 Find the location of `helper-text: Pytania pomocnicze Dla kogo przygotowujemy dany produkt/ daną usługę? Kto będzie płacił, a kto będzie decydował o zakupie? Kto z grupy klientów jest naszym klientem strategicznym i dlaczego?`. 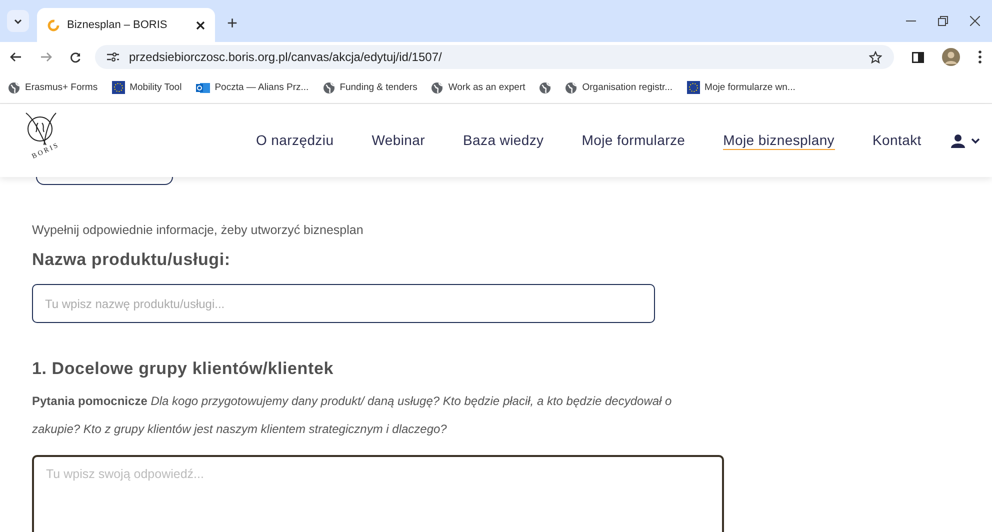

helper-text: Pytania pomocnicze Dla kogo przygotowujemy dany produkt/ daną usługę? Kto będzie płacił, a kto będzie decydował o zakupie? Kto z grupy klientów jest naszym klientem strategicznym i dlaczego? is located at coordinates (352, 415).